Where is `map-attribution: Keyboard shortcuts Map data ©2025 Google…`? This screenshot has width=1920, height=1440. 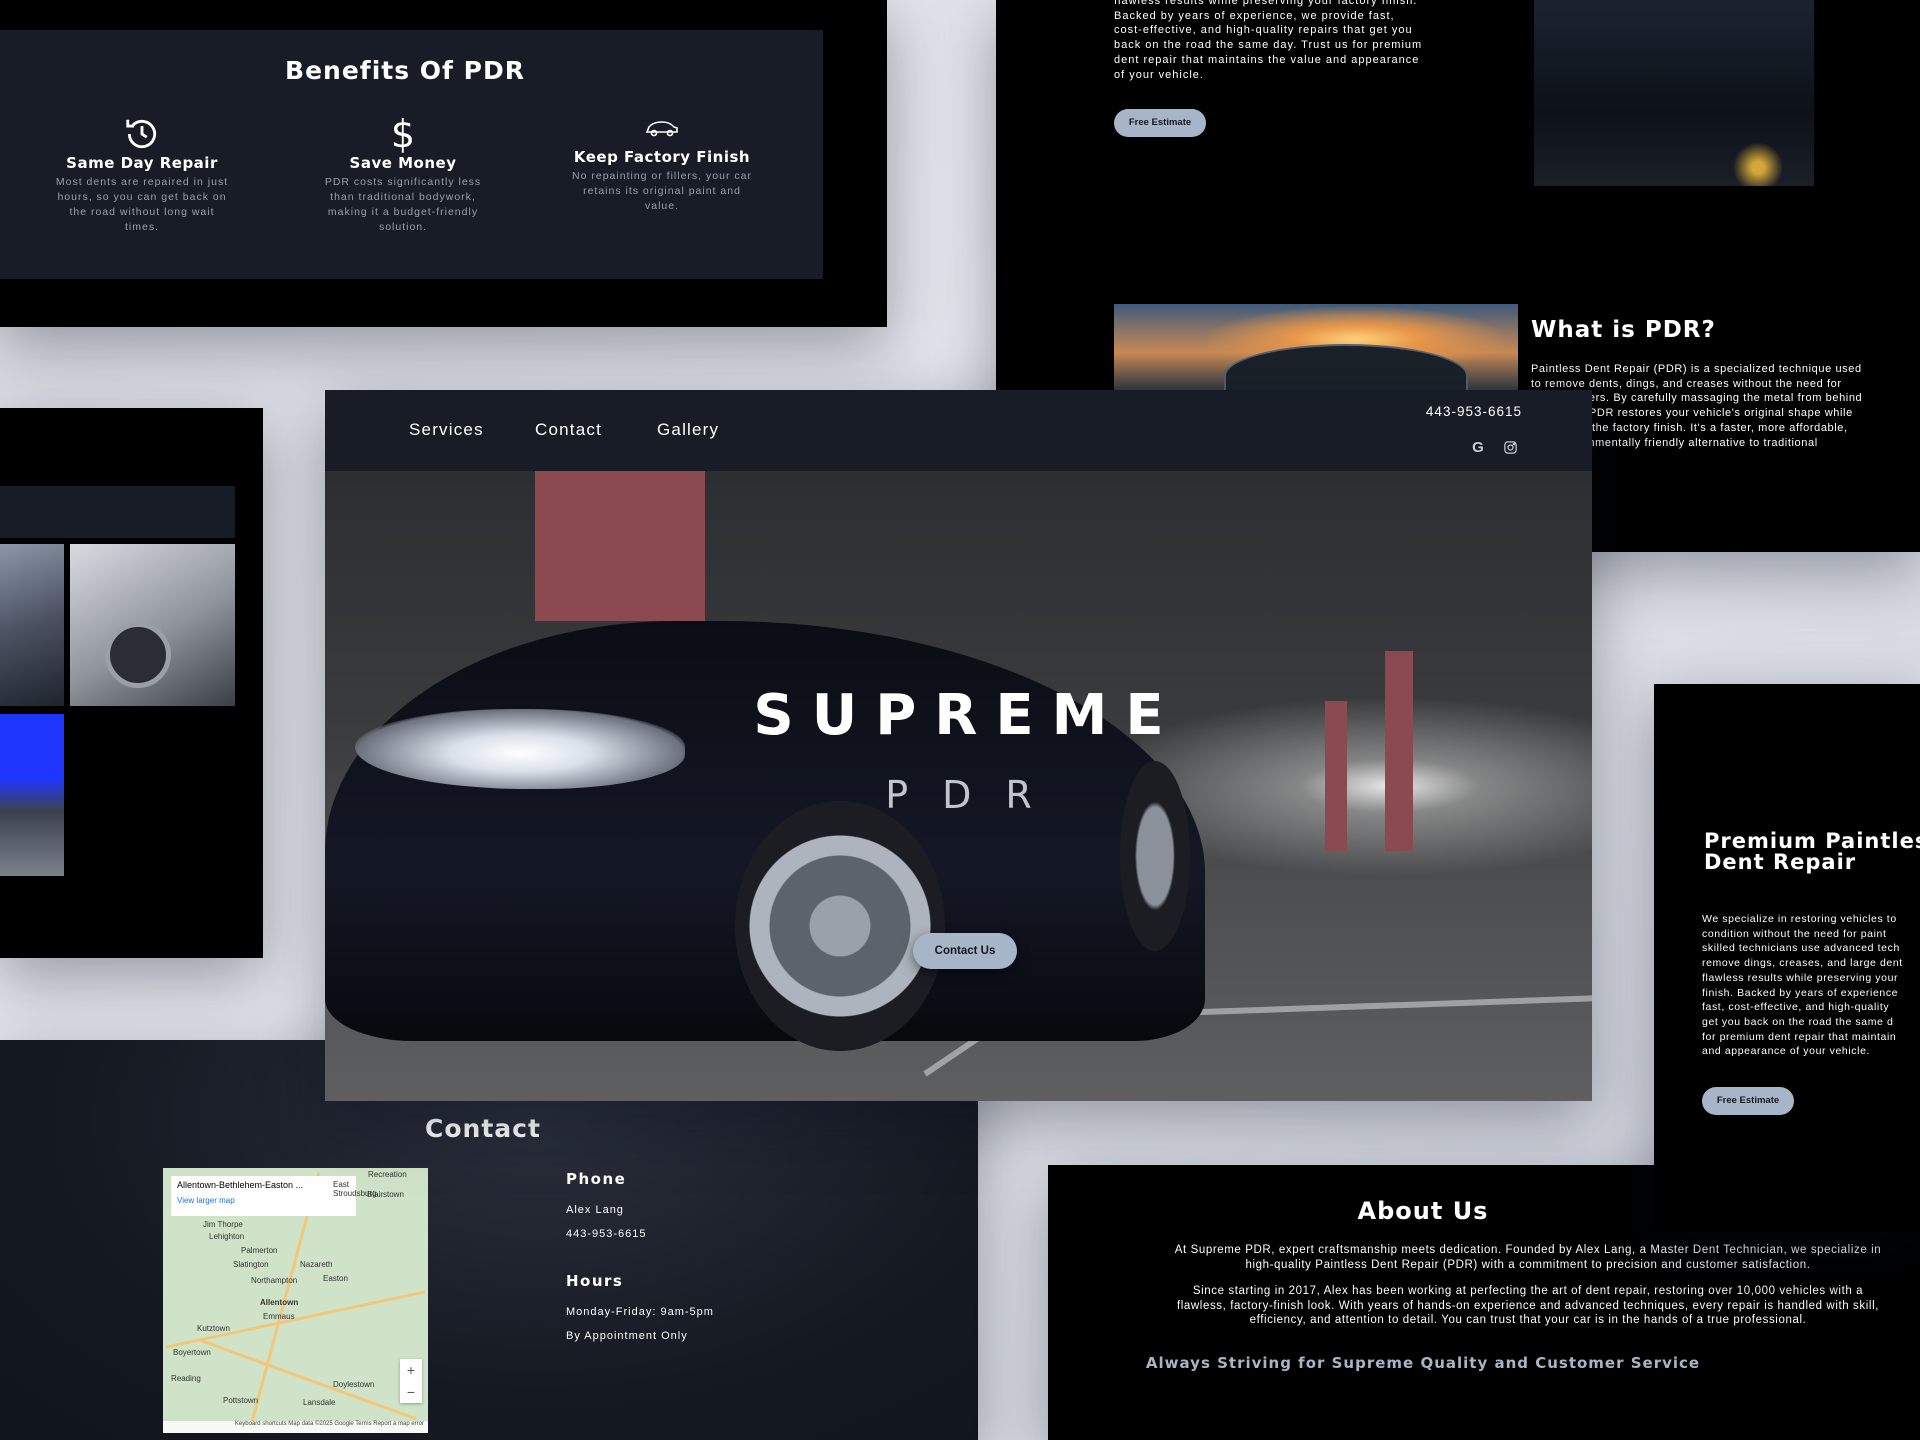
map-attribution: Keyboard shortcuts Map data ©2025 Google… is located at coordinates (295, 1427).